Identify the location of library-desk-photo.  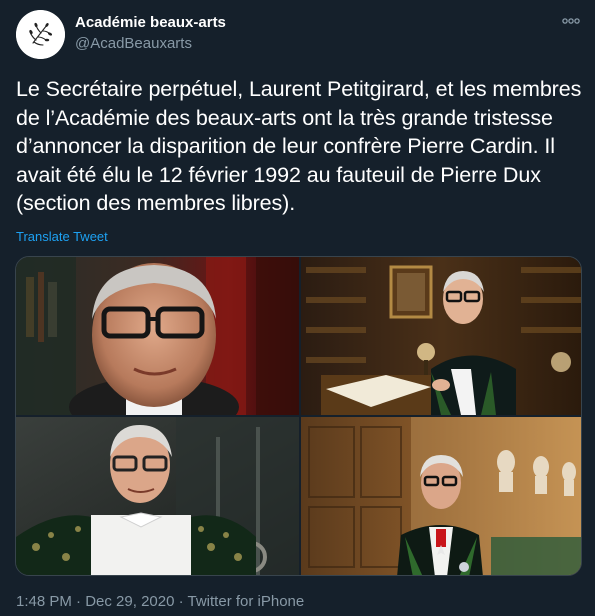
(441, 336).